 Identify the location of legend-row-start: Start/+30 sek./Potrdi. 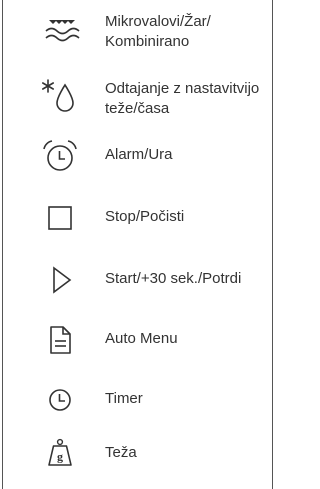
(138, 280).